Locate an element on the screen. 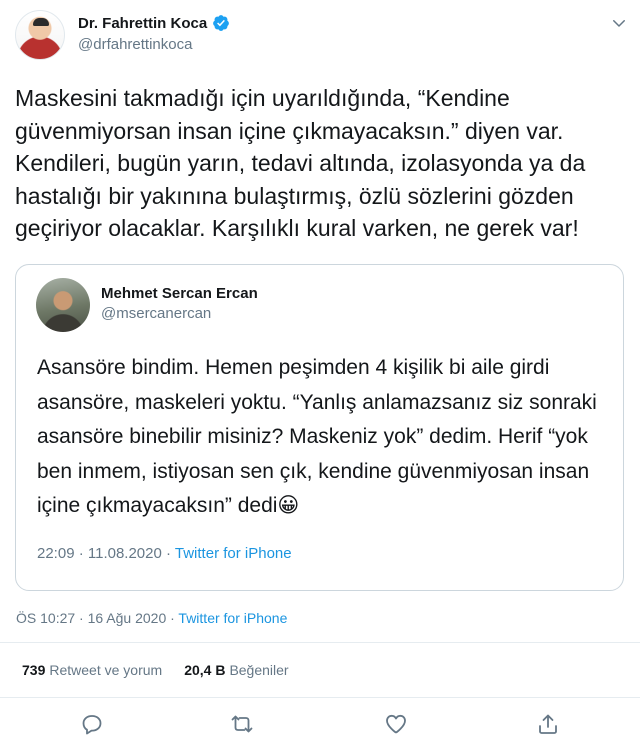 The image size is (640, 750). retweets-count: 739 is located at coordinates (34, 670).